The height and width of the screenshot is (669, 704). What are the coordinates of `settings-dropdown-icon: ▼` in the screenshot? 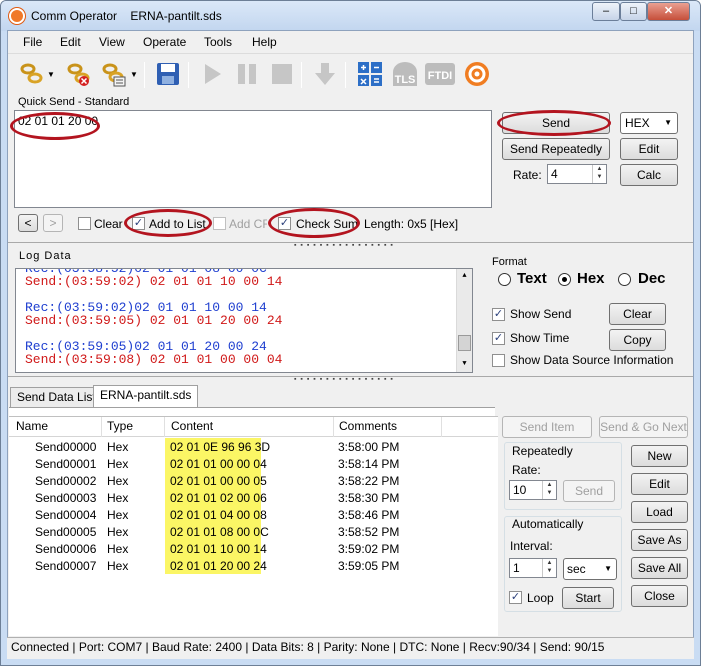 It's located at (134, 74).